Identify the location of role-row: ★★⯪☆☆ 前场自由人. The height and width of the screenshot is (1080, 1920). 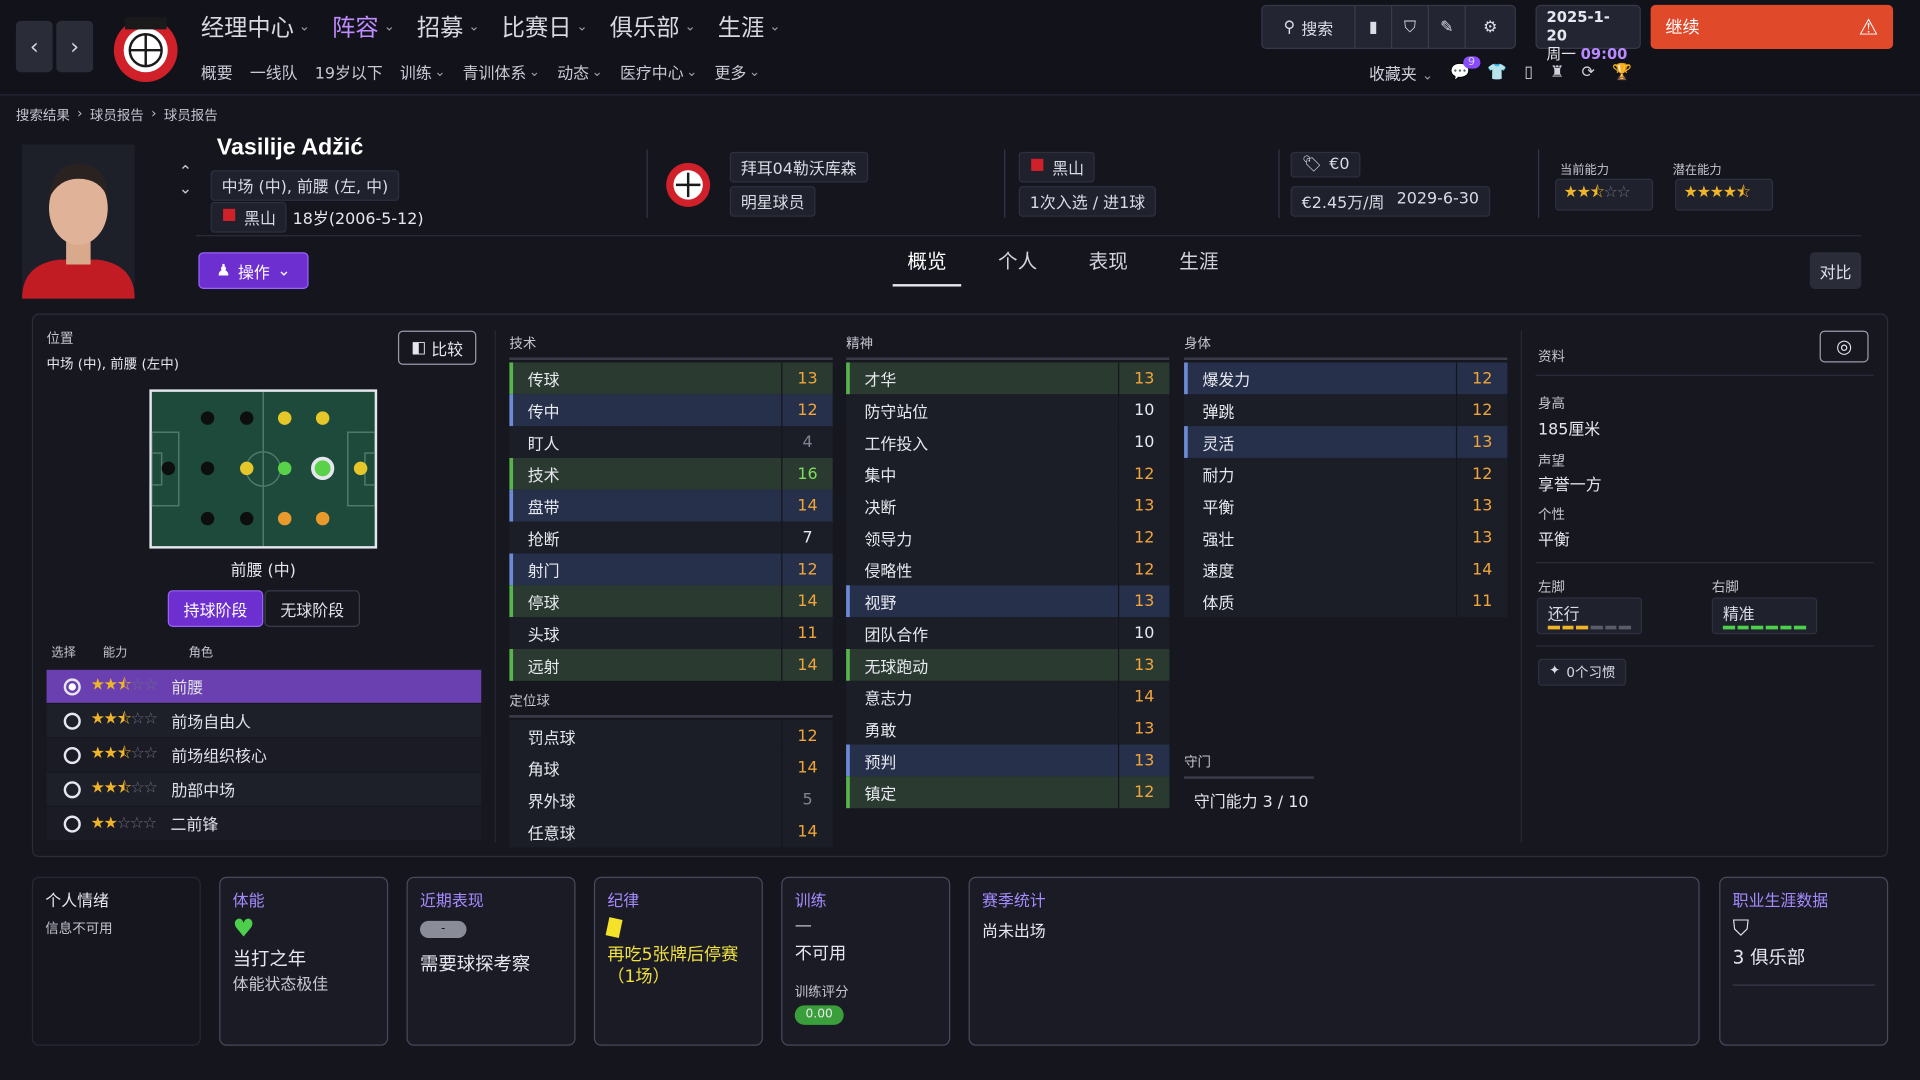
(264, 721).